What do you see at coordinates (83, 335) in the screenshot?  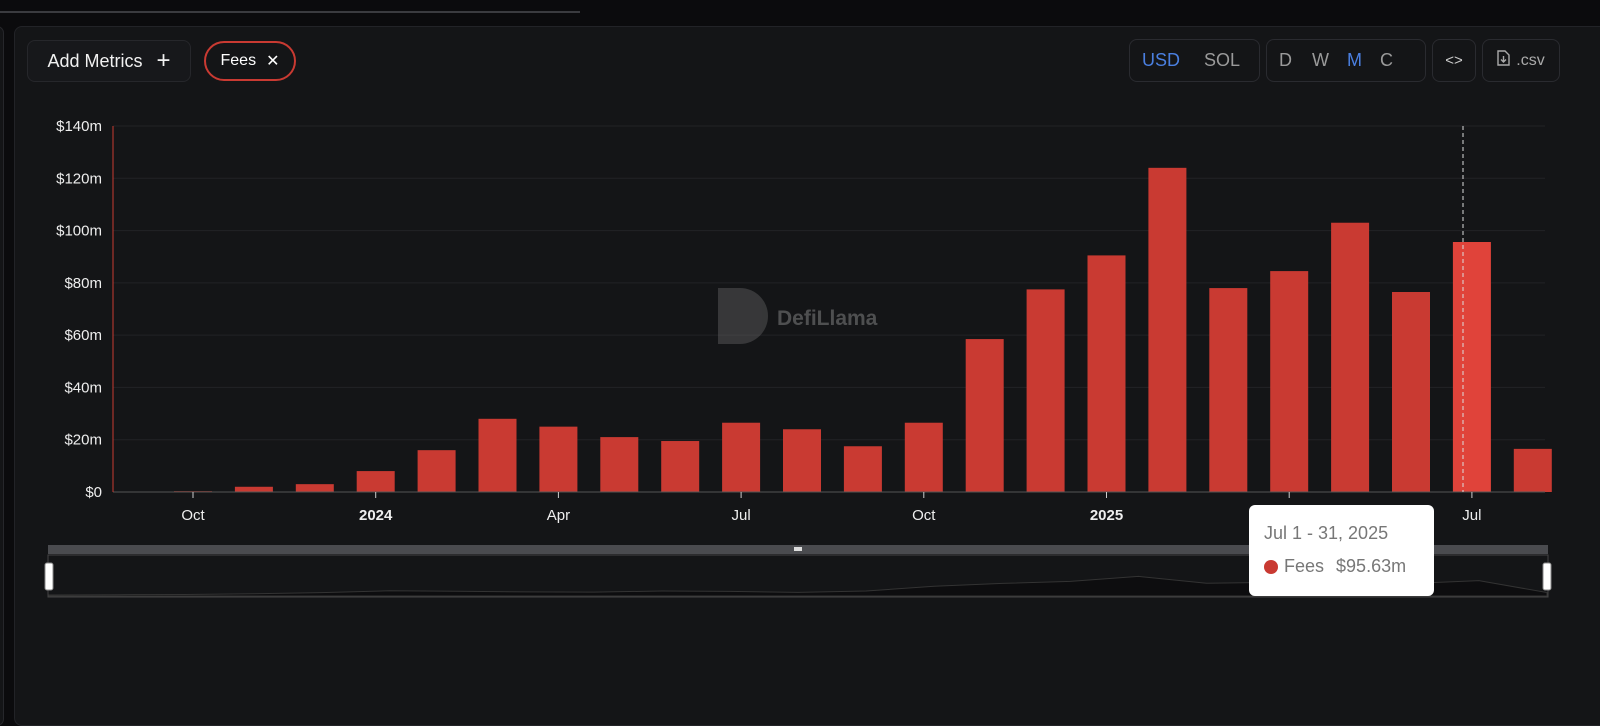 I see `y-tick-label: $60m` at bounding box center [83, 335].